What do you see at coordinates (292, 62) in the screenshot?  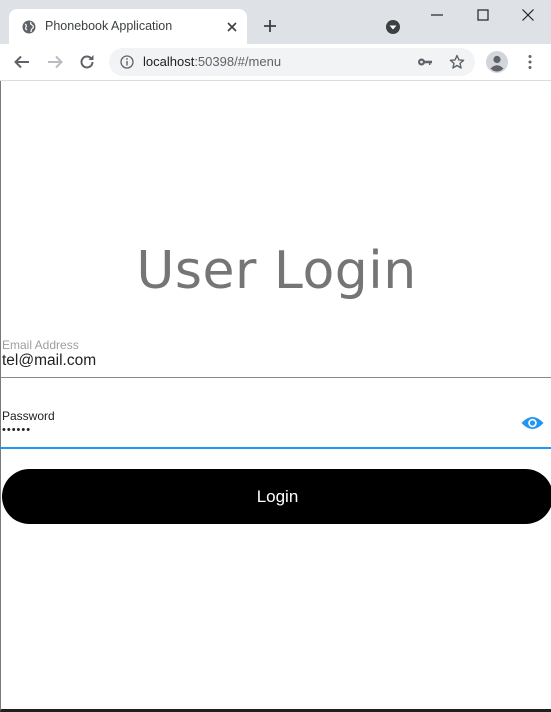 I see `address-bar: localhost:50398/#/menu` at bounding box center [292, 62].